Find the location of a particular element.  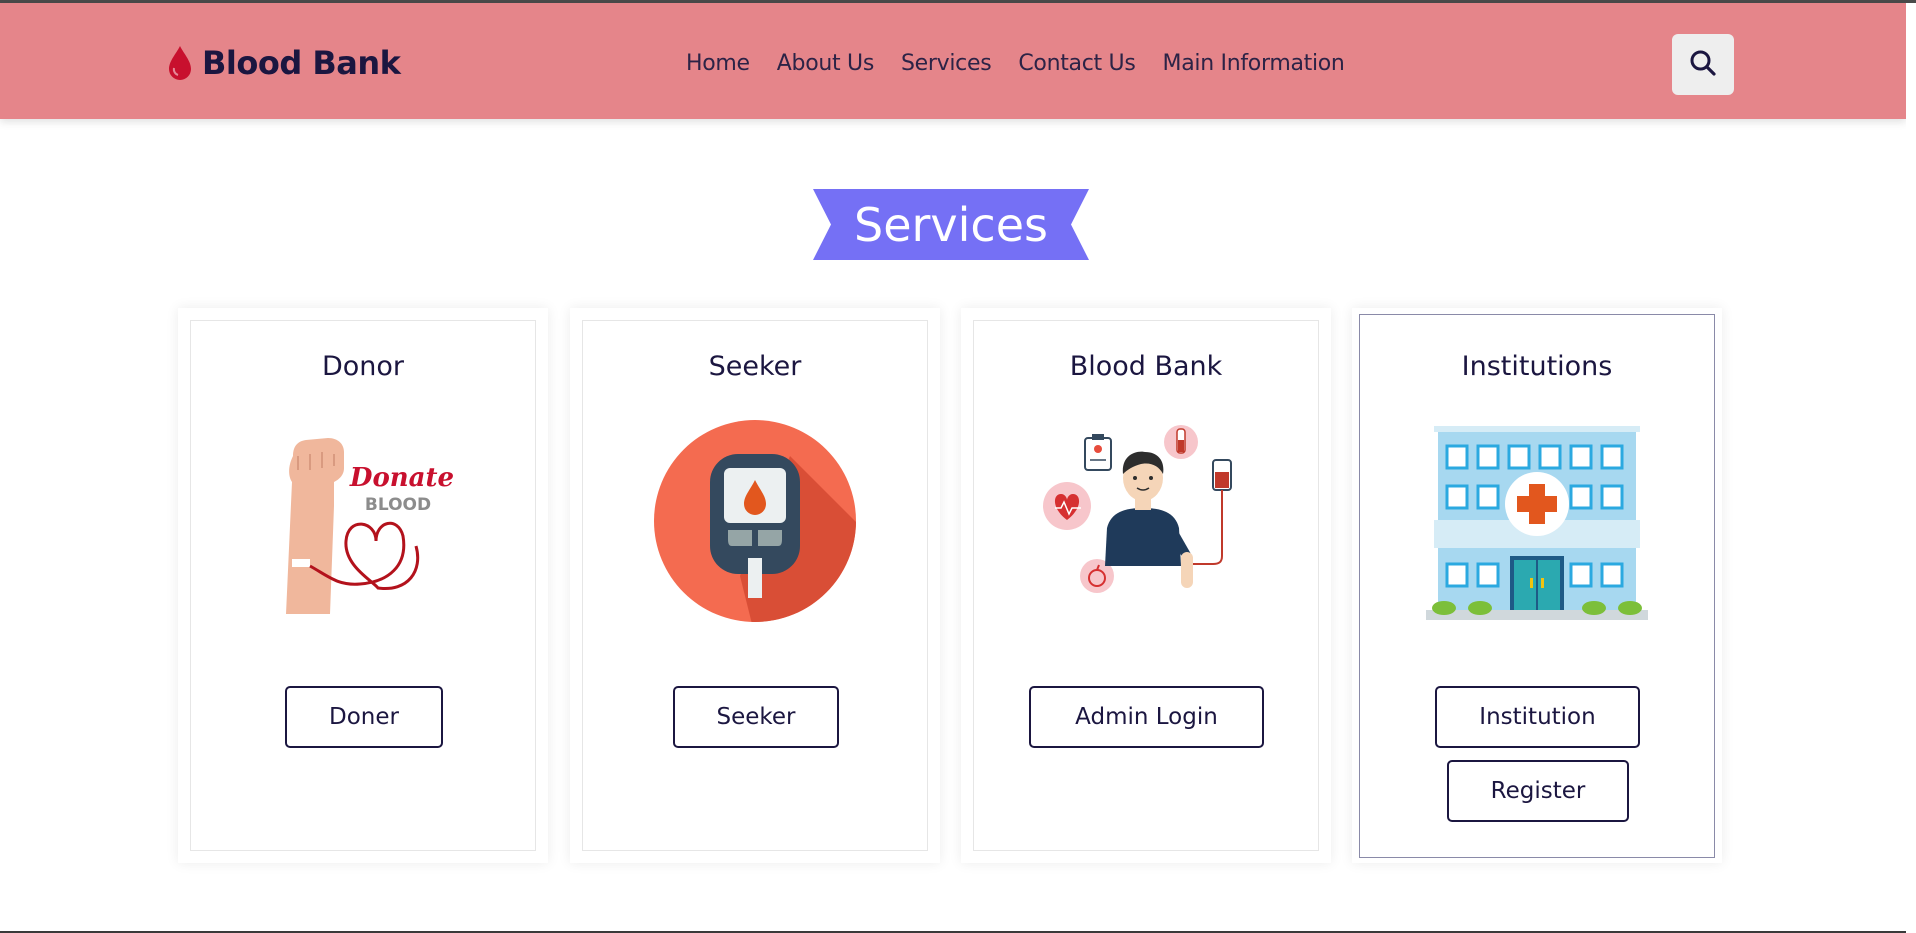

institution-button: Institution is located at coordinates (1537, 717).